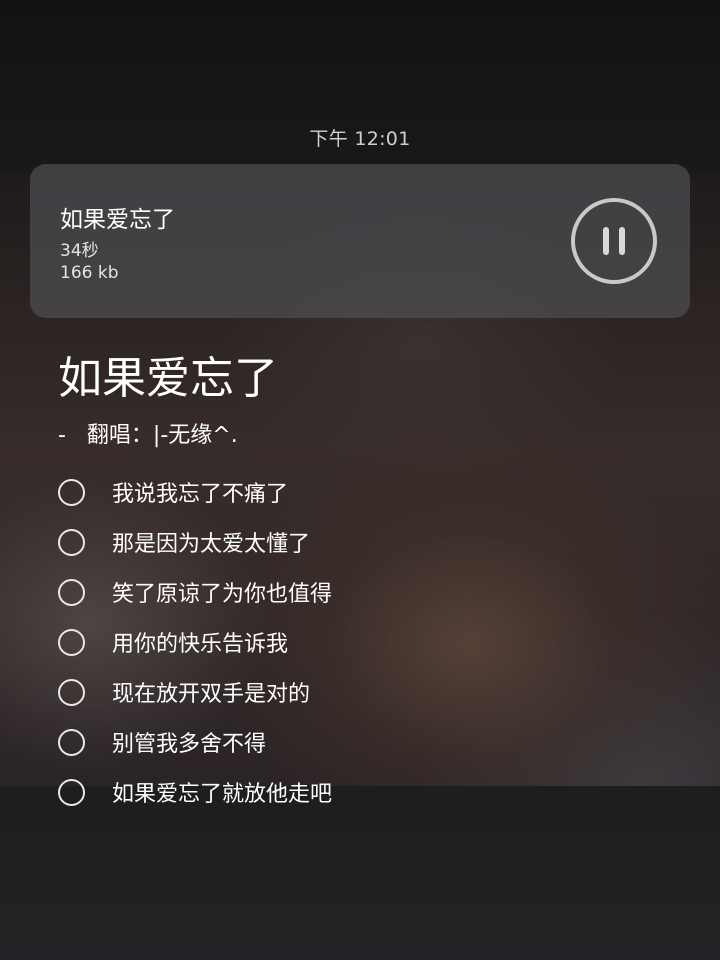 Image resolution: width=720 pixels, height=960 pixels. What do you see at coordinates (168, 378) in the screenshot?
I see `song-title: 如果爱忘了` at bounding box center [168, 378].